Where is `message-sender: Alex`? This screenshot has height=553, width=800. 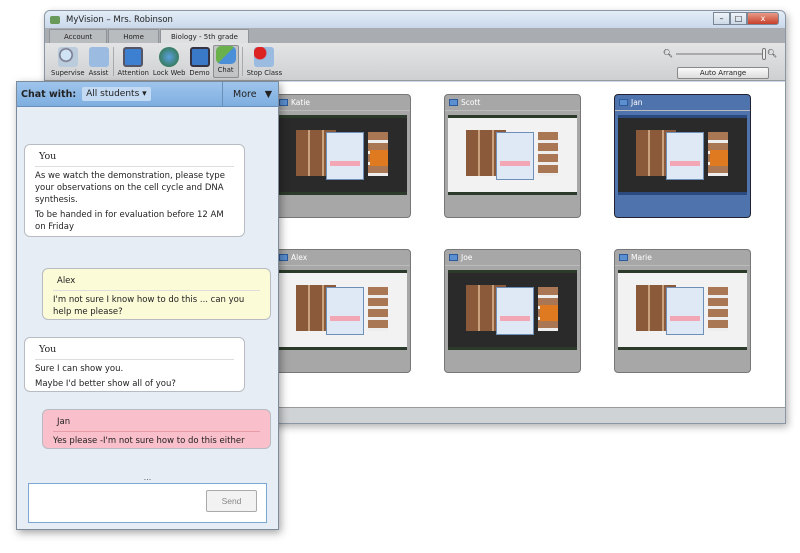
message-sender: Alex is located at coordinates (156, 282).